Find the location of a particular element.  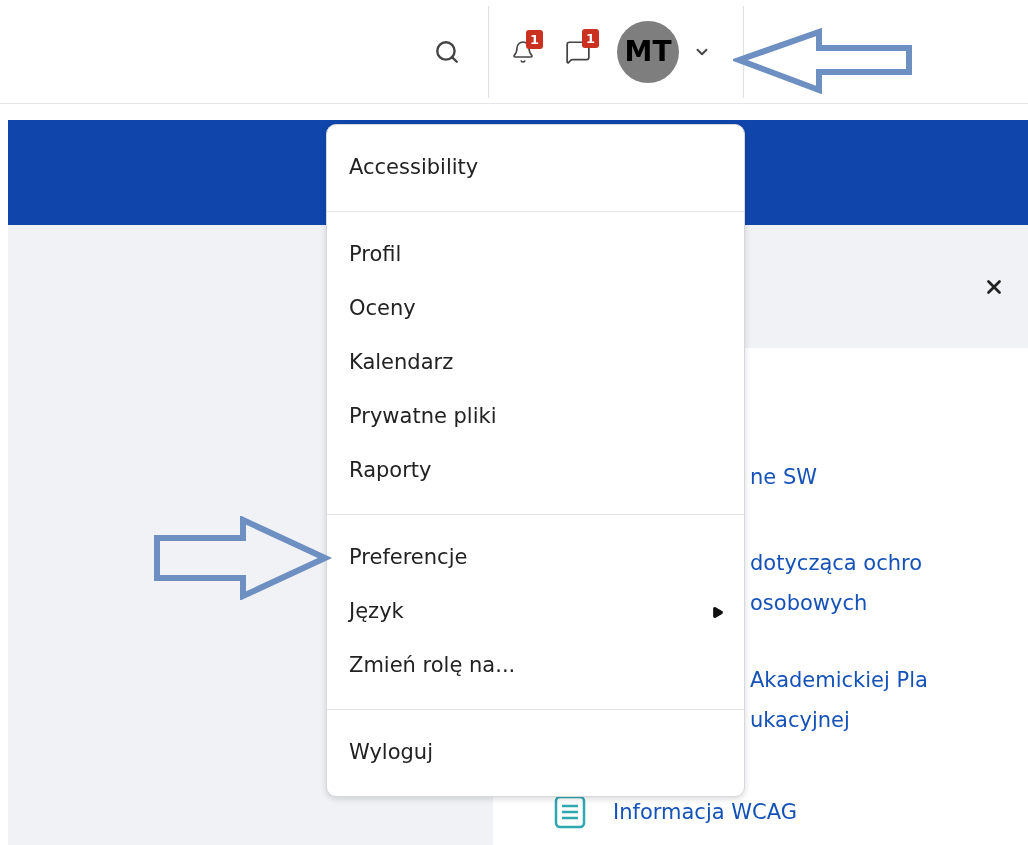

menu-item: Prywatne pliki is located at coordinates (535, 417).